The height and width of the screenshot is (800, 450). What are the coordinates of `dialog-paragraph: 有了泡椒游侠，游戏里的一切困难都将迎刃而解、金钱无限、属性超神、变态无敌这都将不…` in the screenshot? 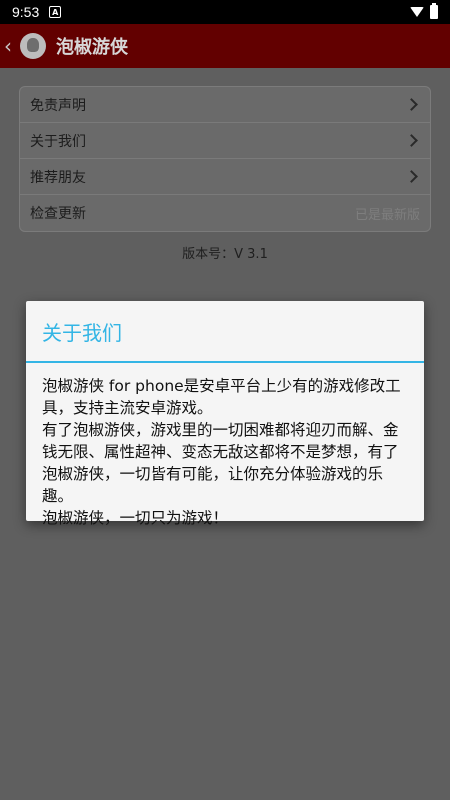 It's located at (220, 463).